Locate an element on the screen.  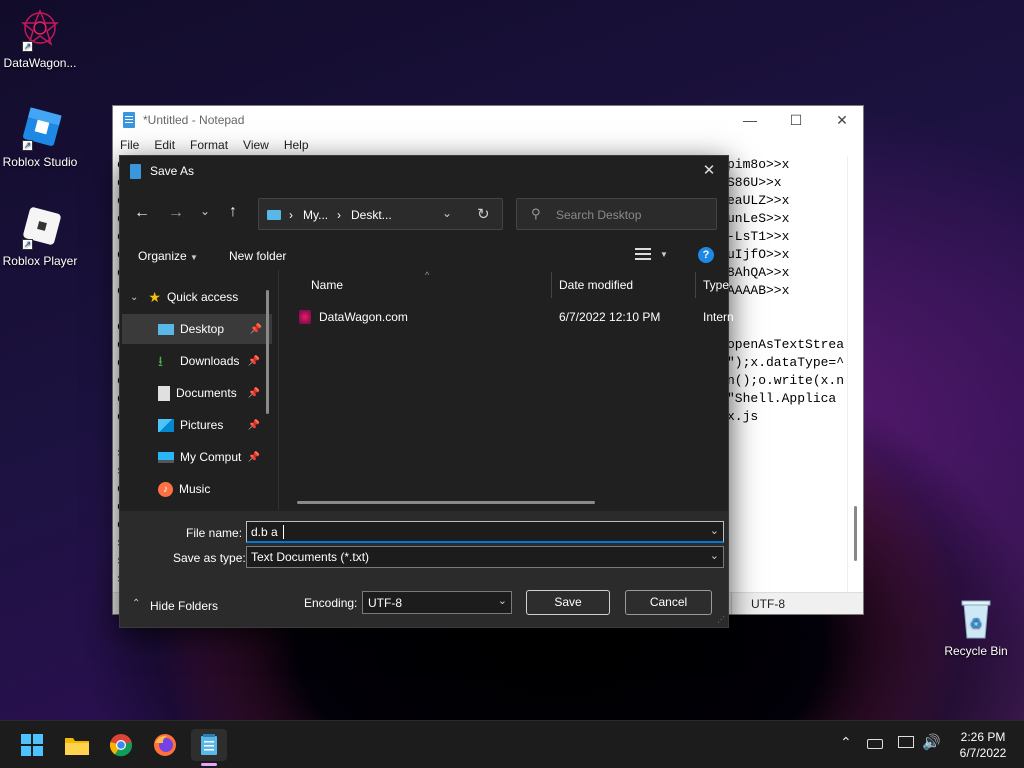
column-header-date: Date modified is located at coordinates (596, 285).